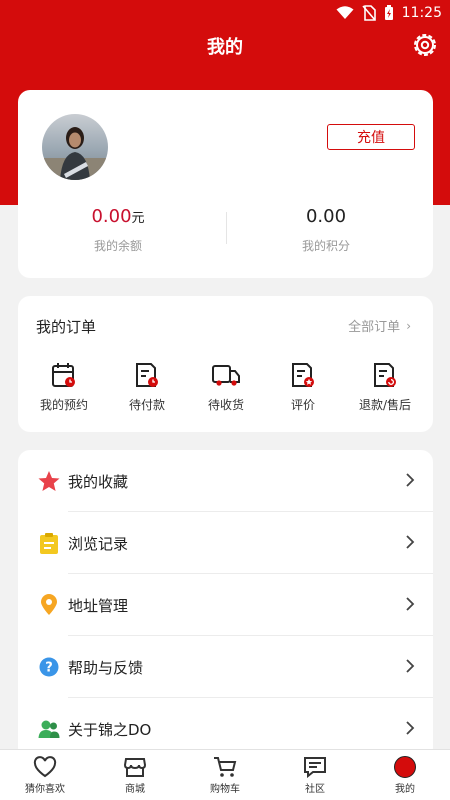  I want to click on balance-value: 0.00, so click(111, 216).